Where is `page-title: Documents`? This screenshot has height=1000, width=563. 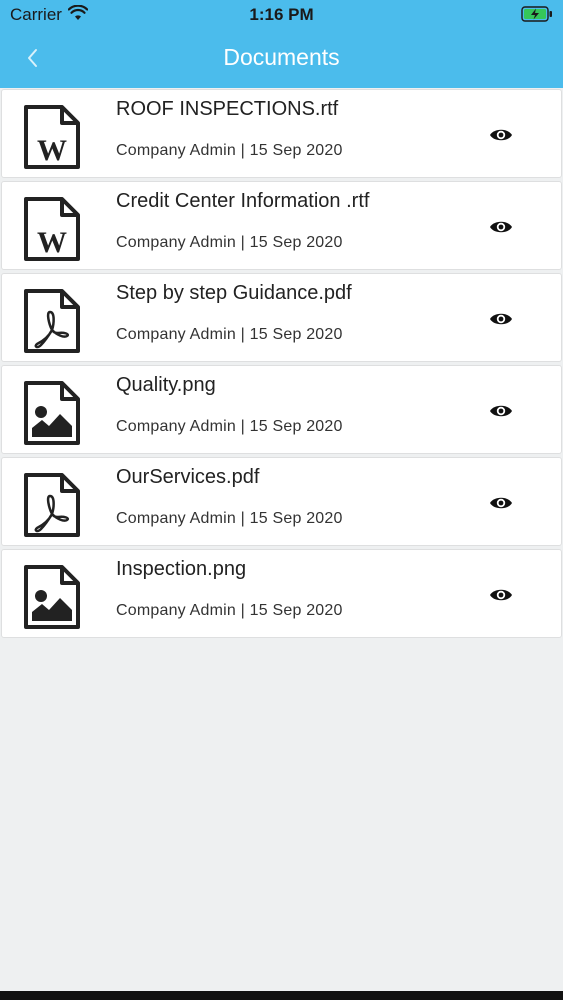 page-title: Documents is located at coordinates (281, 57).